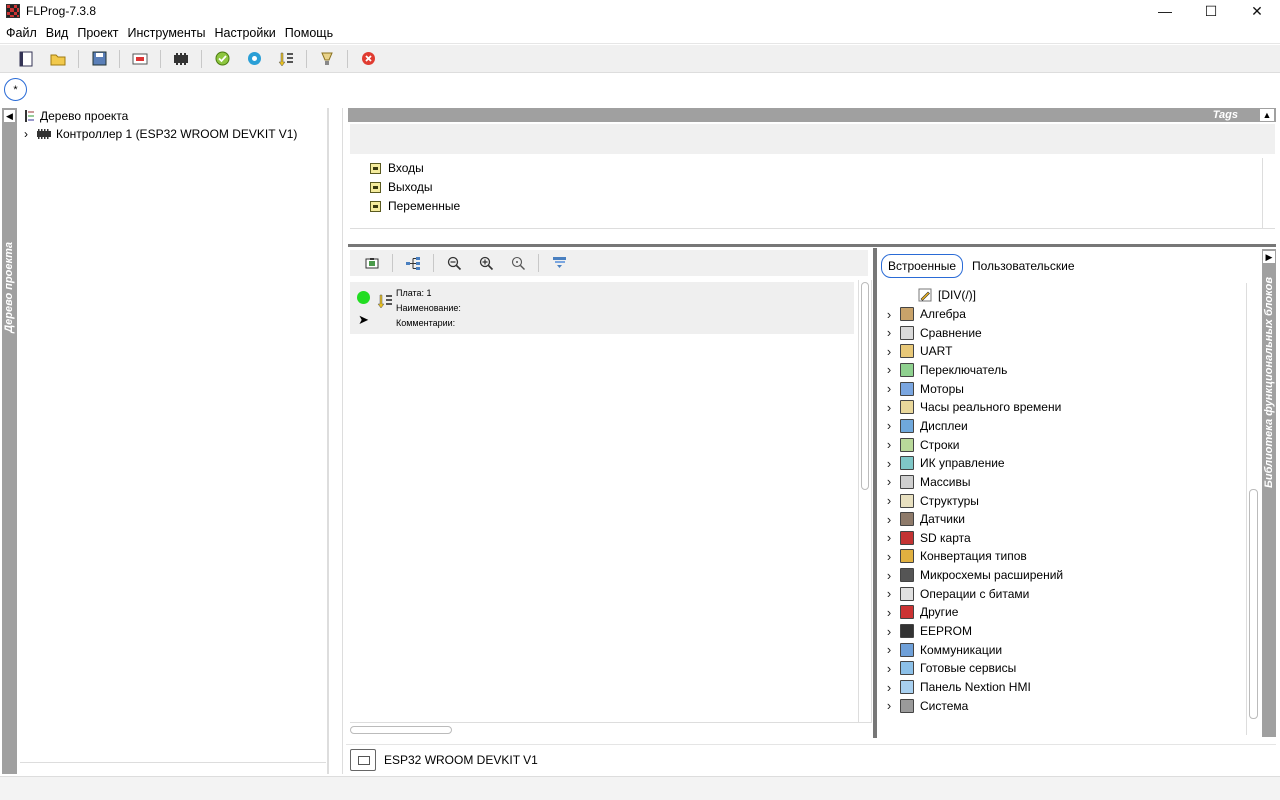 Image resolution: width=1280 pixels, height=800 pixels. I want to click on tag-inputs: Входы, so click(397, 168).